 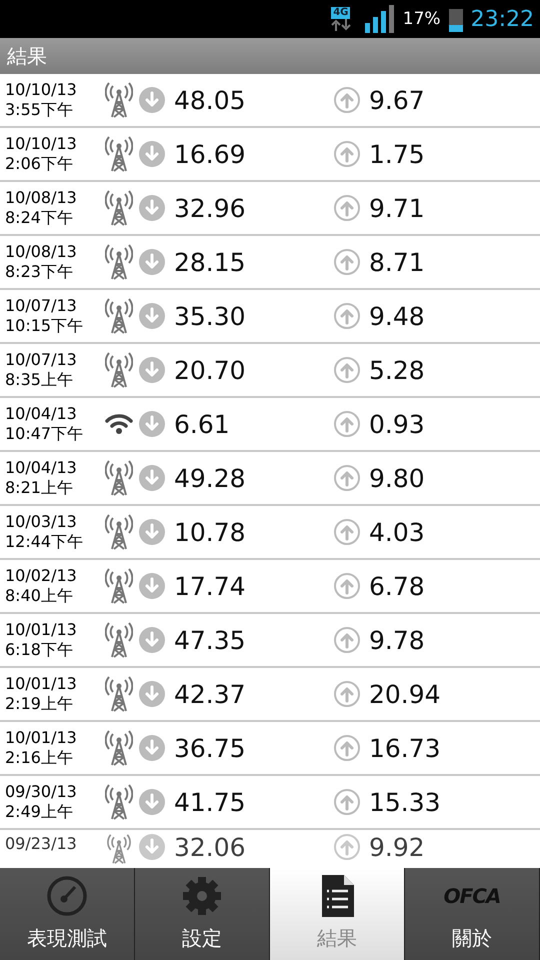 What do you see at coordinates (210, 748) in the screenshot?
I see `download-speed: 36.75` at bounding box center [210, 748].